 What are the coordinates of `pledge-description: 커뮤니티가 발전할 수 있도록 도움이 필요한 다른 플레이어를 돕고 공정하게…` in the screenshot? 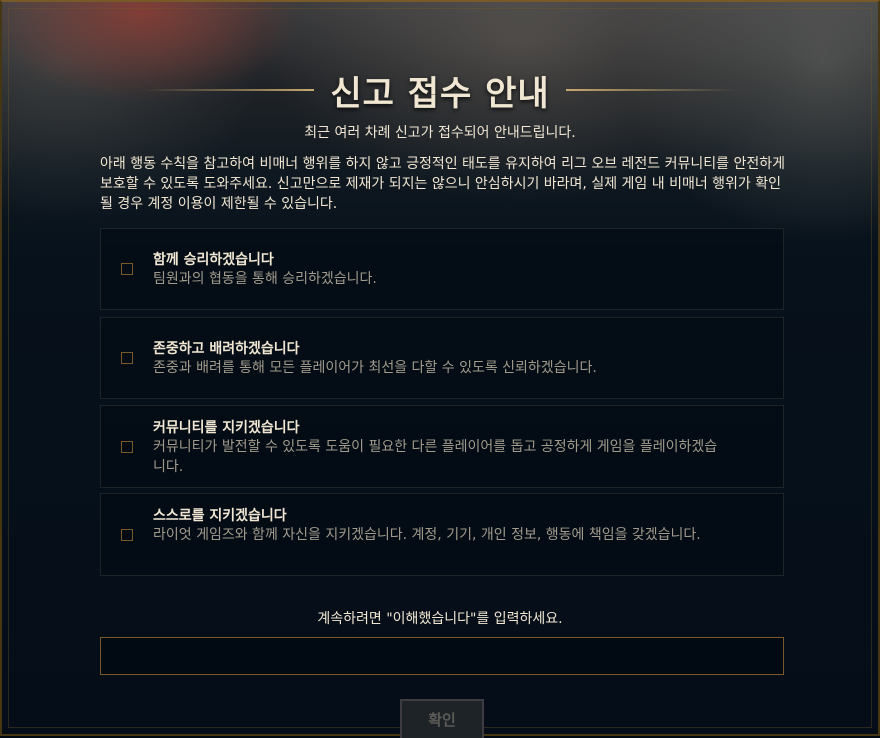 It's located at (435, 457).